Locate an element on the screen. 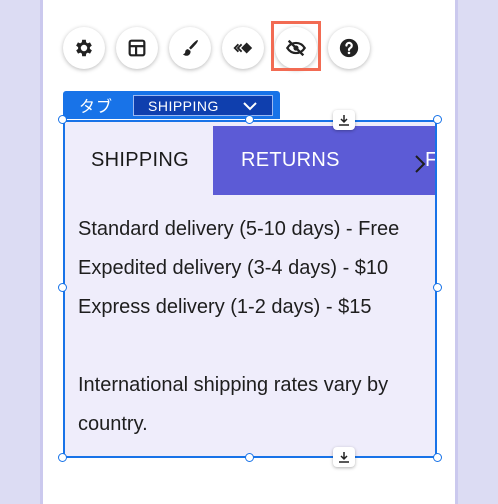 The width and height of the screenshot is (498, 504). resize-handle-top-right is located at coordinates (437, 119).